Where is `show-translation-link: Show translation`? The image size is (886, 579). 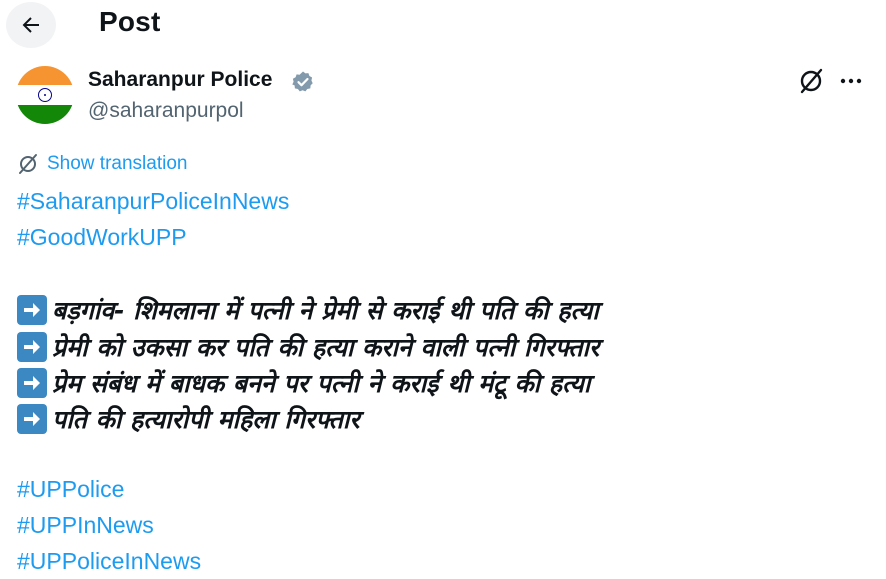 show-translation-link: Show translation is located at coordinates (102, 164).